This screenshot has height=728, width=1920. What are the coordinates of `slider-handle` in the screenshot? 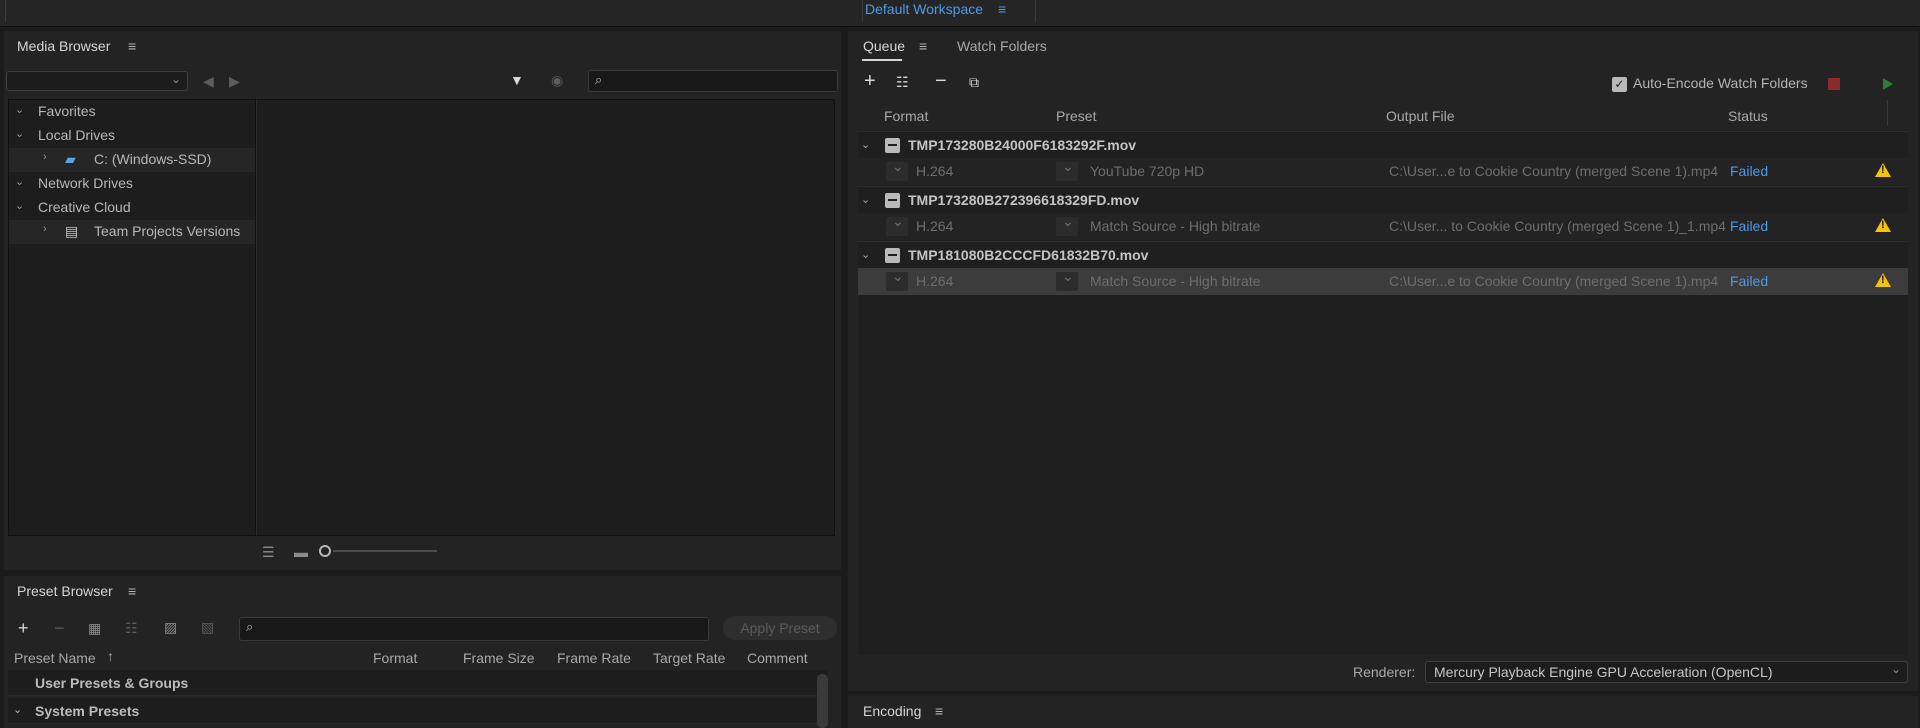 It's located at (325, 551).